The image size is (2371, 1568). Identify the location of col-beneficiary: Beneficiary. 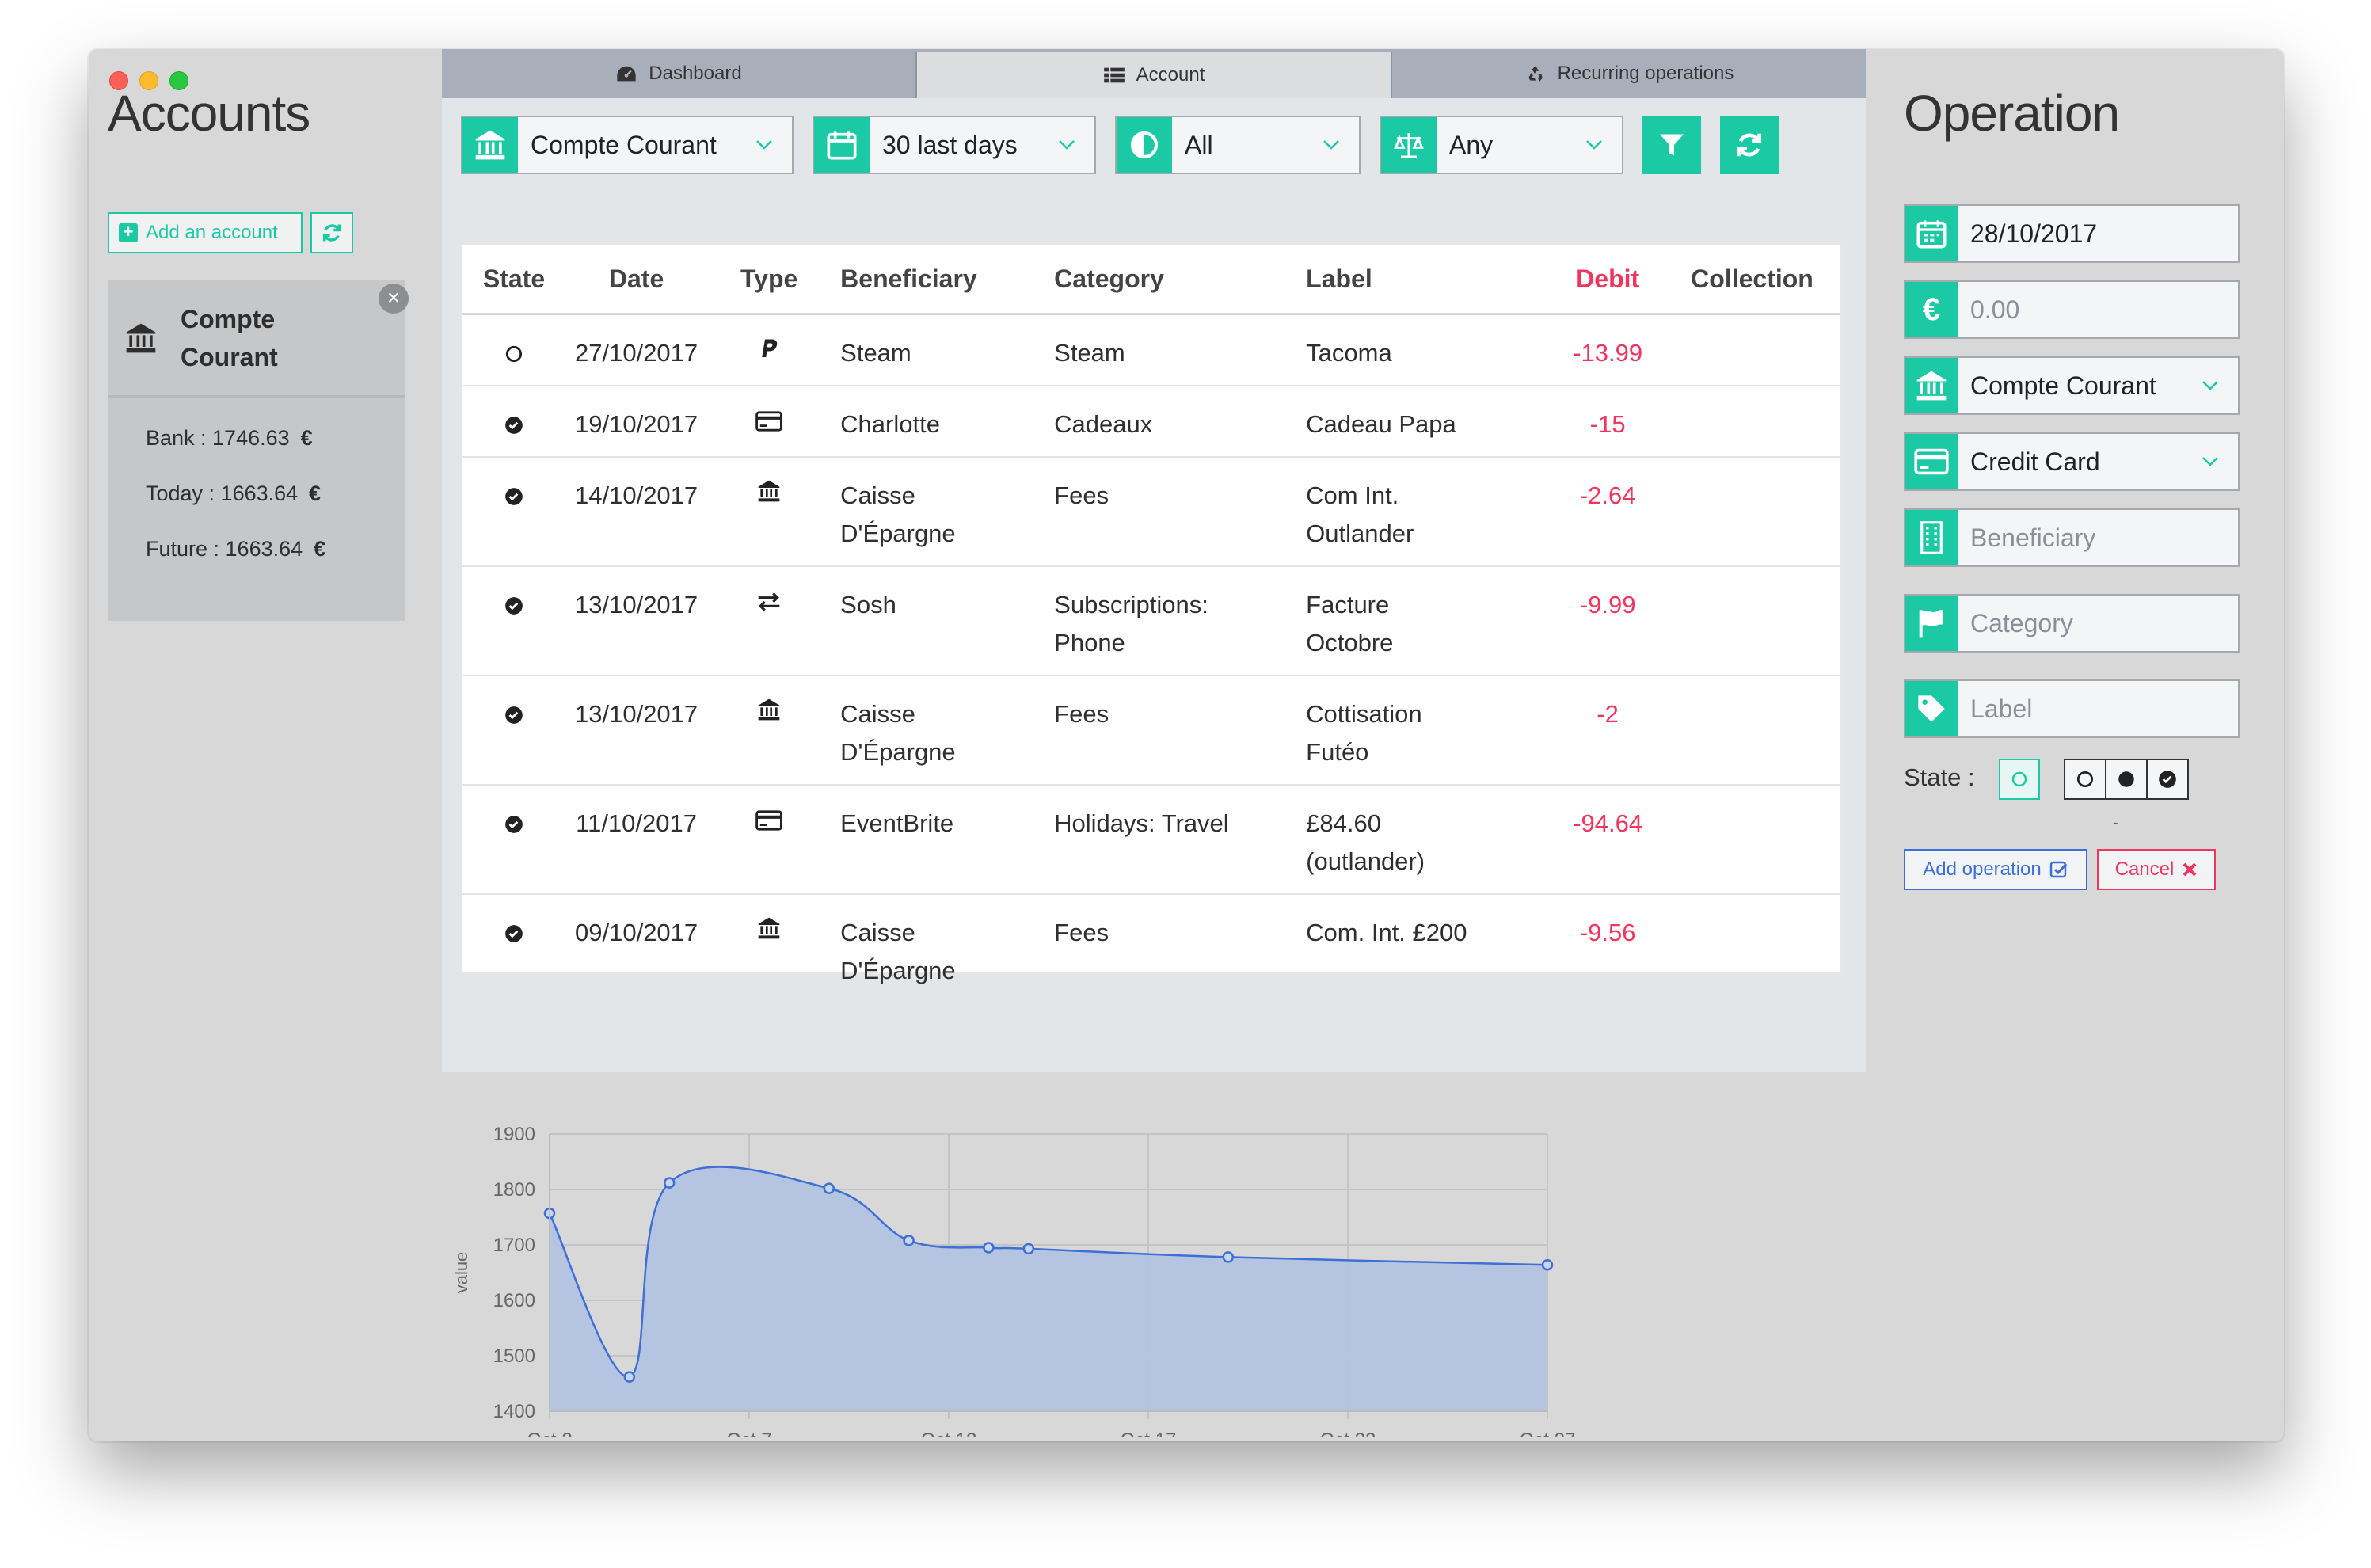
(938, 280).